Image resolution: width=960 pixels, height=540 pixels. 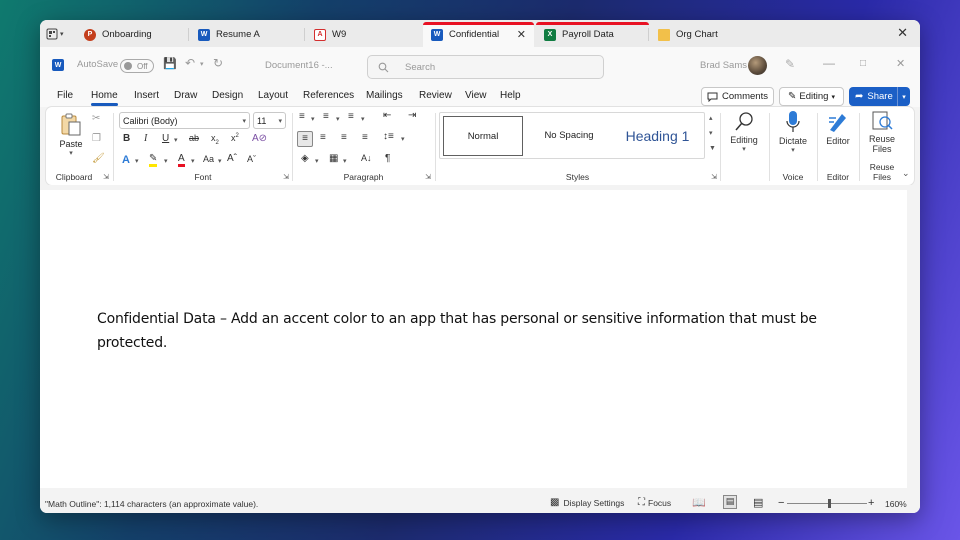 What do you see at coordinates (838, 128) in the screenshot?
I see `editor-button: Editor` at bounding box center [838, 128].